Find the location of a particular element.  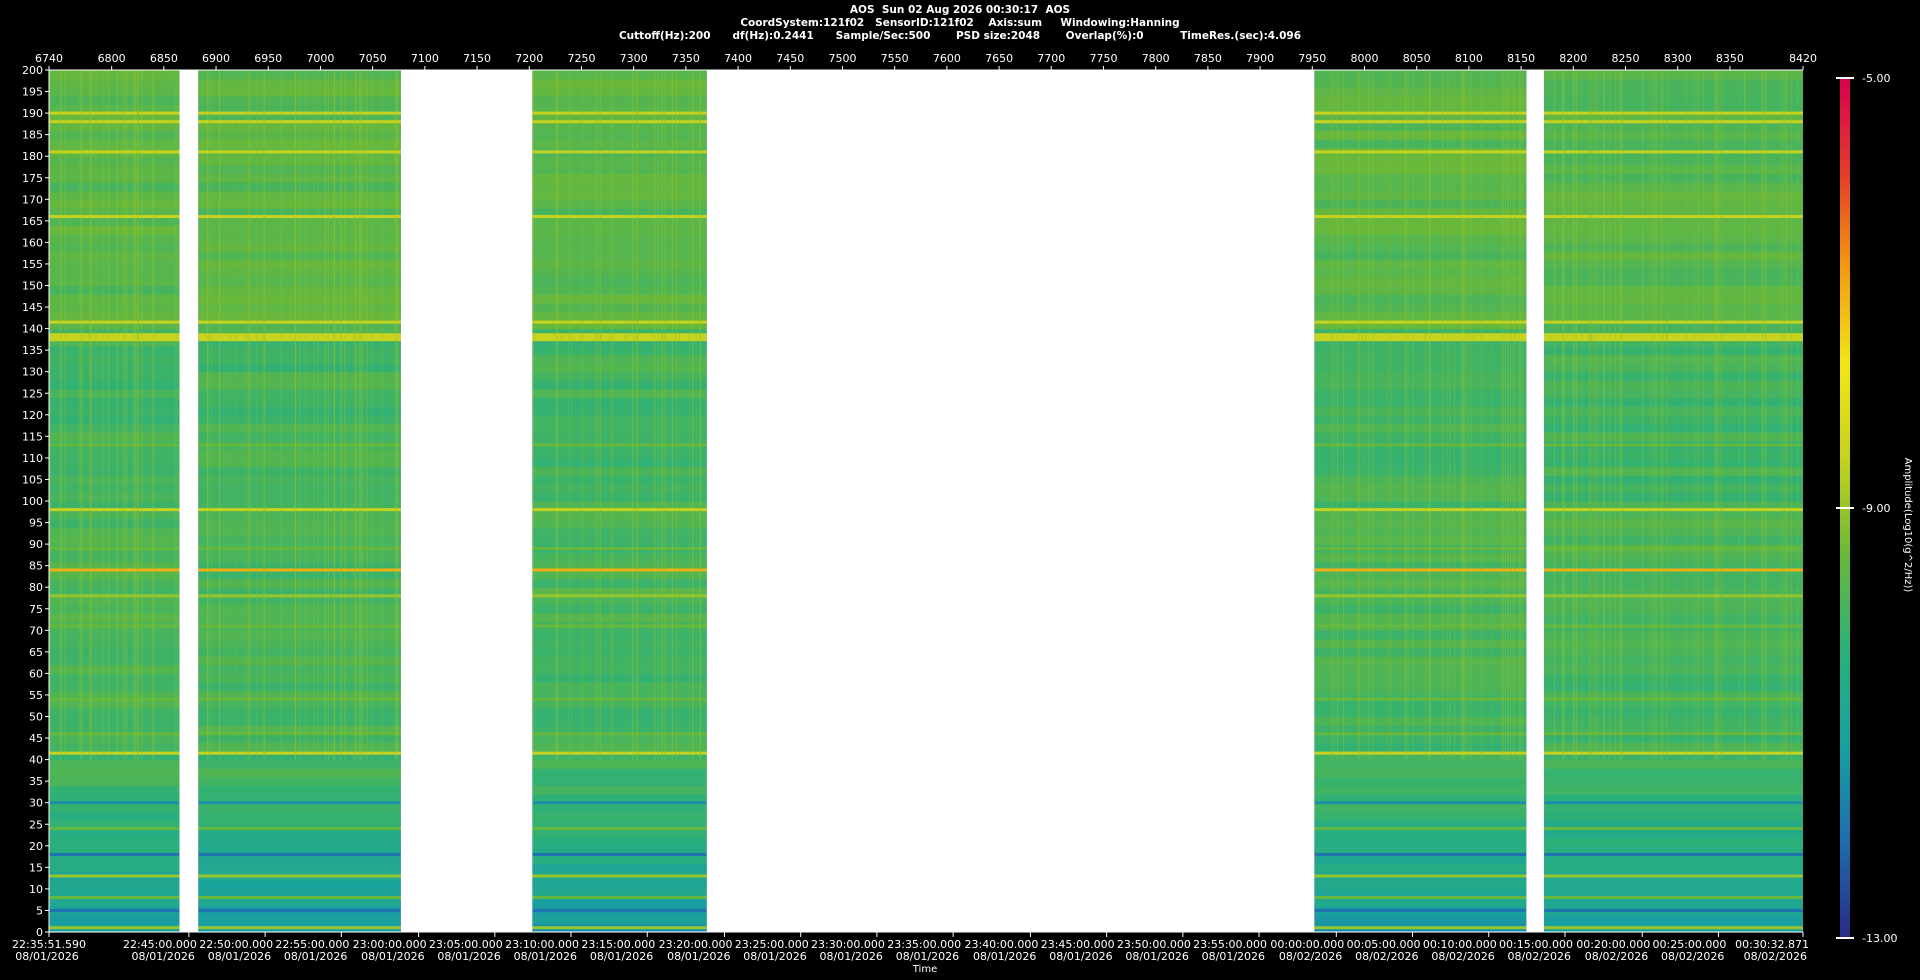

top-tick-label: 7800 is located at coordinates (1156, 58).